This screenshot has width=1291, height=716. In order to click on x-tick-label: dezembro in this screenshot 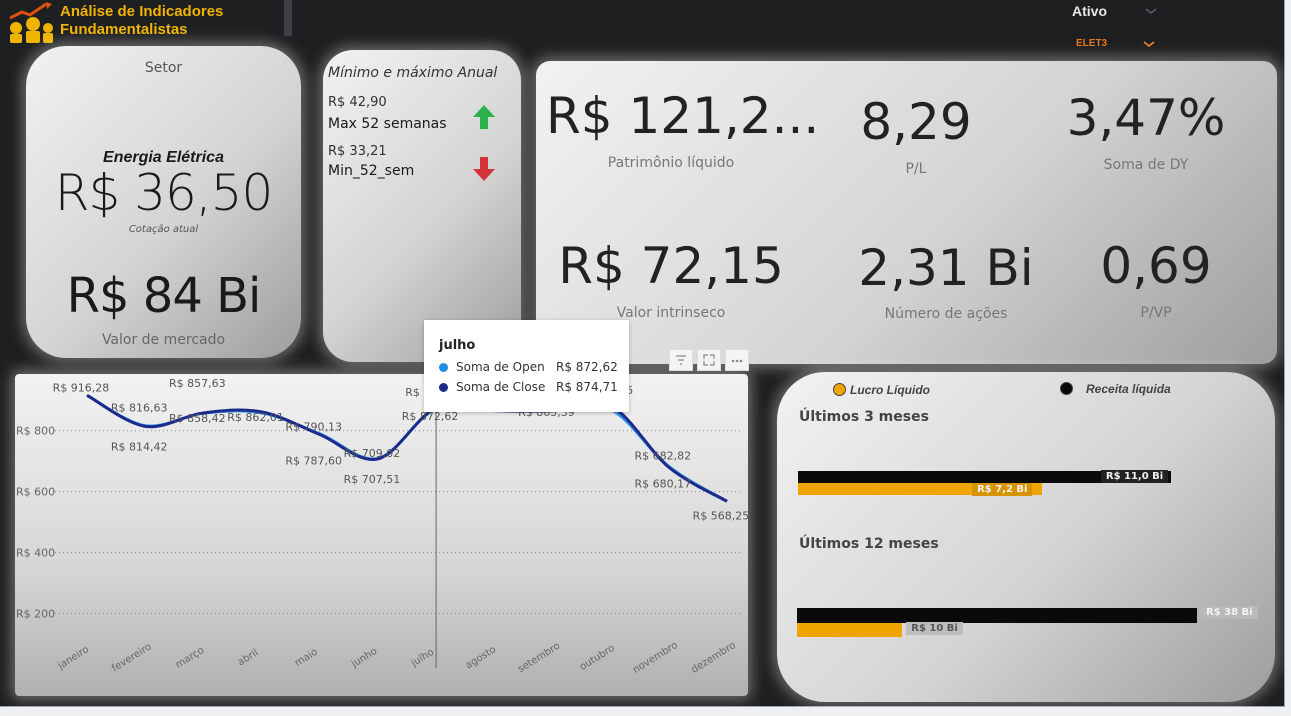, I will do `click(714, 658)`.